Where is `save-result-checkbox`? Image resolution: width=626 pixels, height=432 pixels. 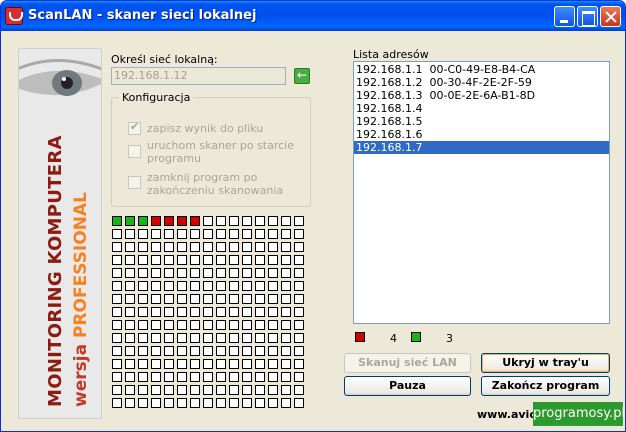 save-result-checkbox is located at coordinates (134, 127).